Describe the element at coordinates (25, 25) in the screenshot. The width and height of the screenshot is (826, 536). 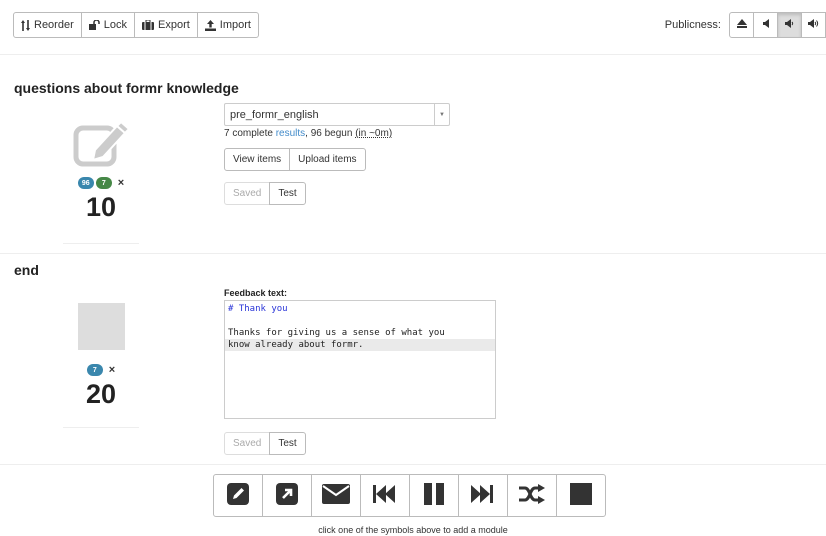
I see `reorder-icon` at that location.